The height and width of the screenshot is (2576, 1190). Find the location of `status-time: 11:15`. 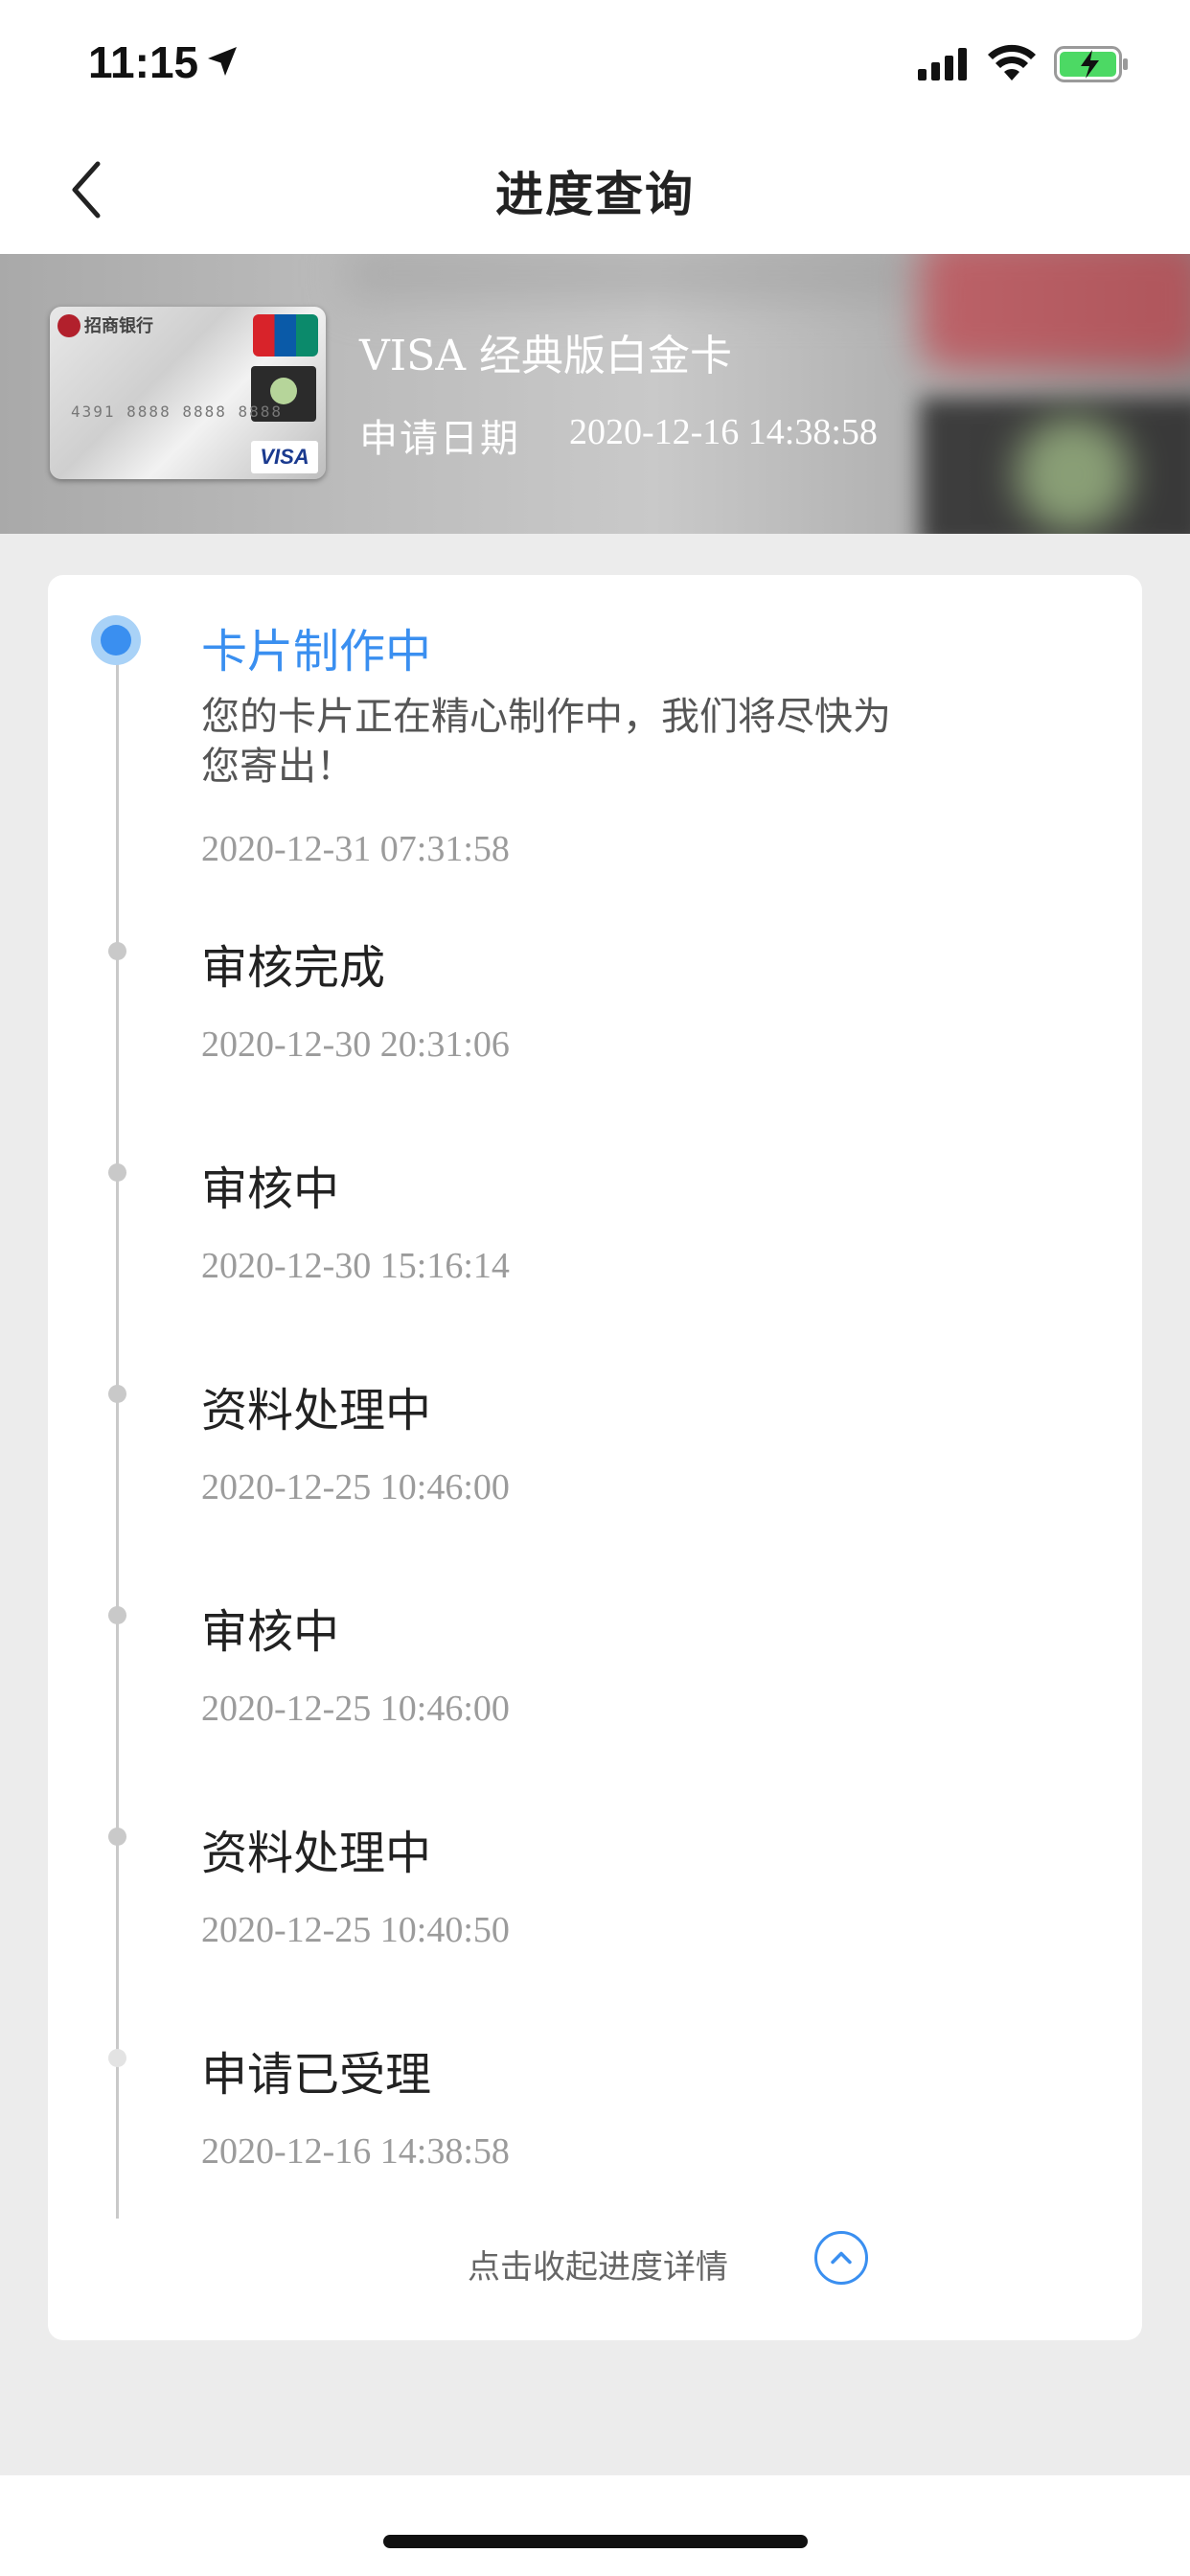

status-time: 11:15 is located at coordinates (144, 62).